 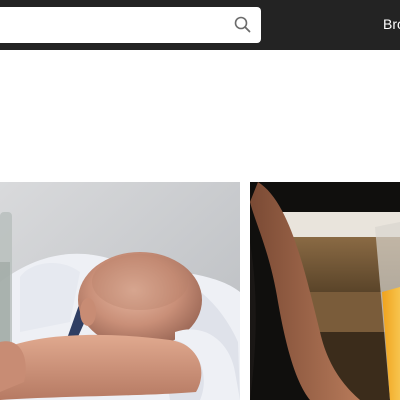 I want to click on top-navigation-bar: Bro, so click(x=200, y=25).